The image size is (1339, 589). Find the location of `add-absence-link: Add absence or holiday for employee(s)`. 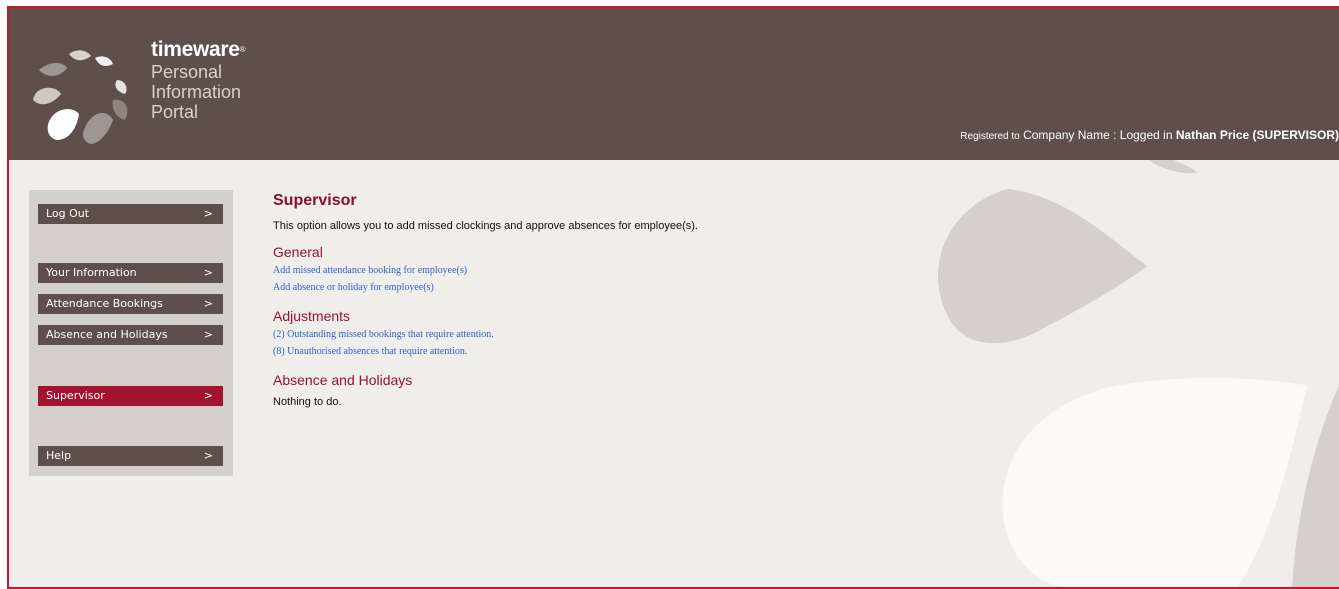

add-absence-link: Add absence or holiday for employee(s) is located at coordinates (623, 287).